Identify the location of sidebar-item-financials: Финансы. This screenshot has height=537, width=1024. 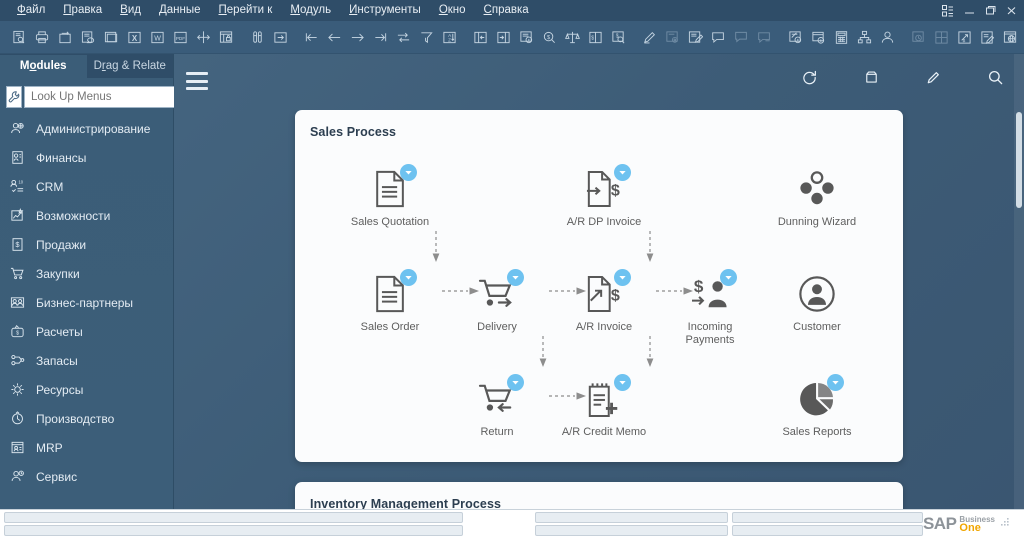
(86, 157).